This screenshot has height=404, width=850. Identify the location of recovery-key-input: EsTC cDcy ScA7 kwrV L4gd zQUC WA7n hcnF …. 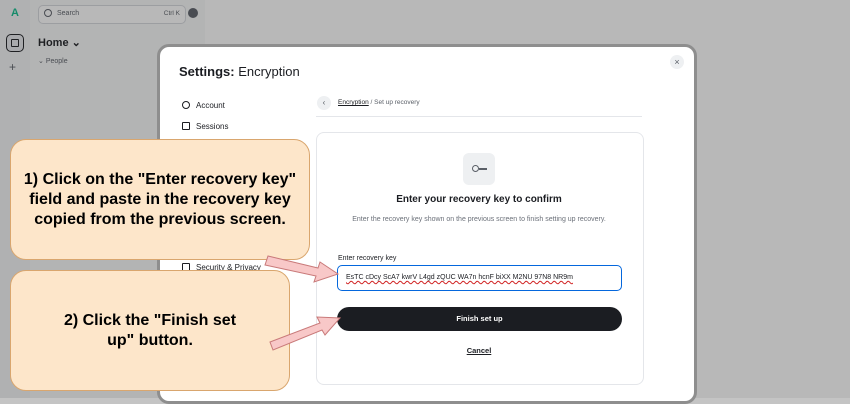
(479, 278).